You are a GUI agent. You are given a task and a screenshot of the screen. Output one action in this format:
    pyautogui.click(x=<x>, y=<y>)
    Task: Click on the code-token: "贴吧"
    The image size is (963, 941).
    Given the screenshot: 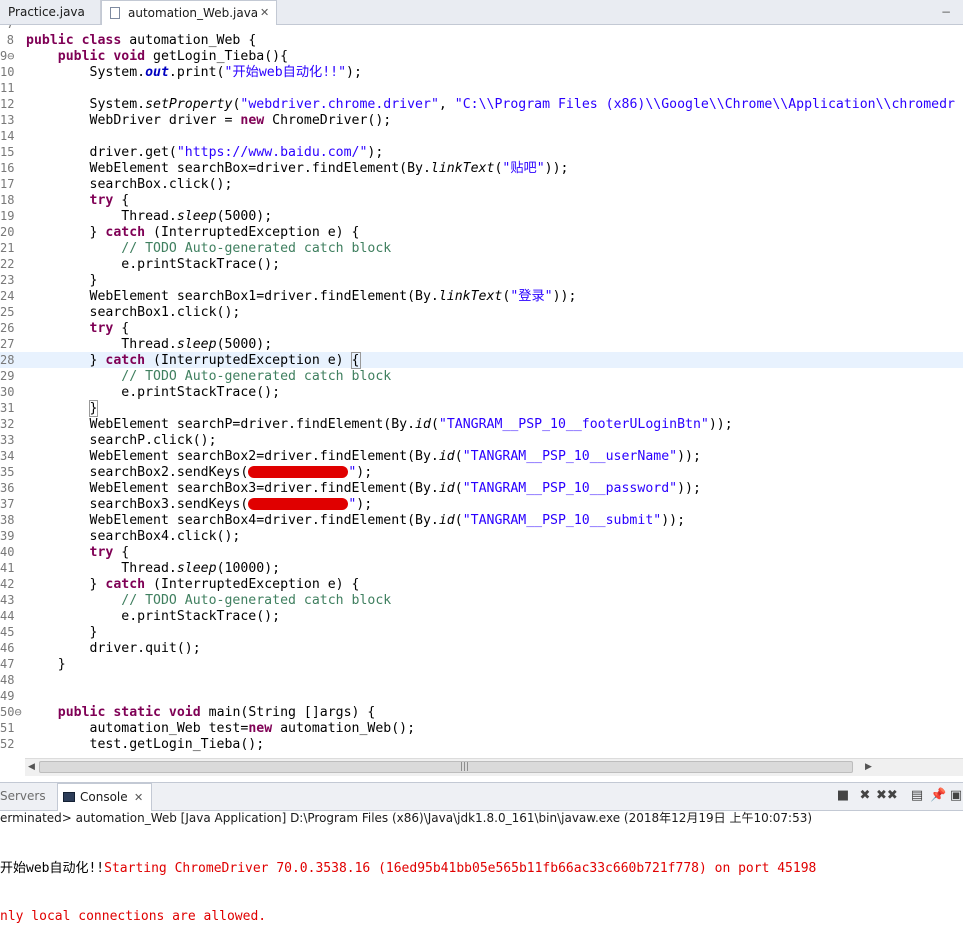 What is the action you would take?
    pyautogui.click(x=523, y=168)
    